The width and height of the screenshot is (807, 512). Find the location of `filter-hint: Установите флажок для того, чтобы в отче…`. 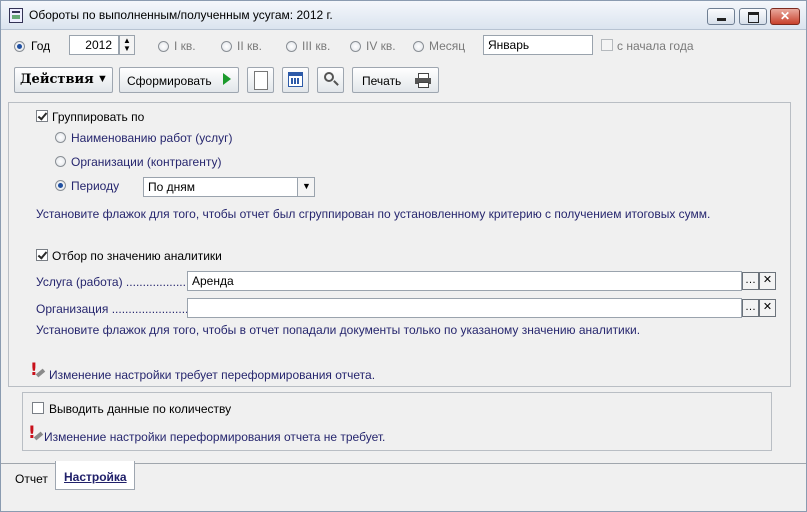

filter-hint: Установите флажок для того, чтобы в отче… is located at coordinates (338, 330).